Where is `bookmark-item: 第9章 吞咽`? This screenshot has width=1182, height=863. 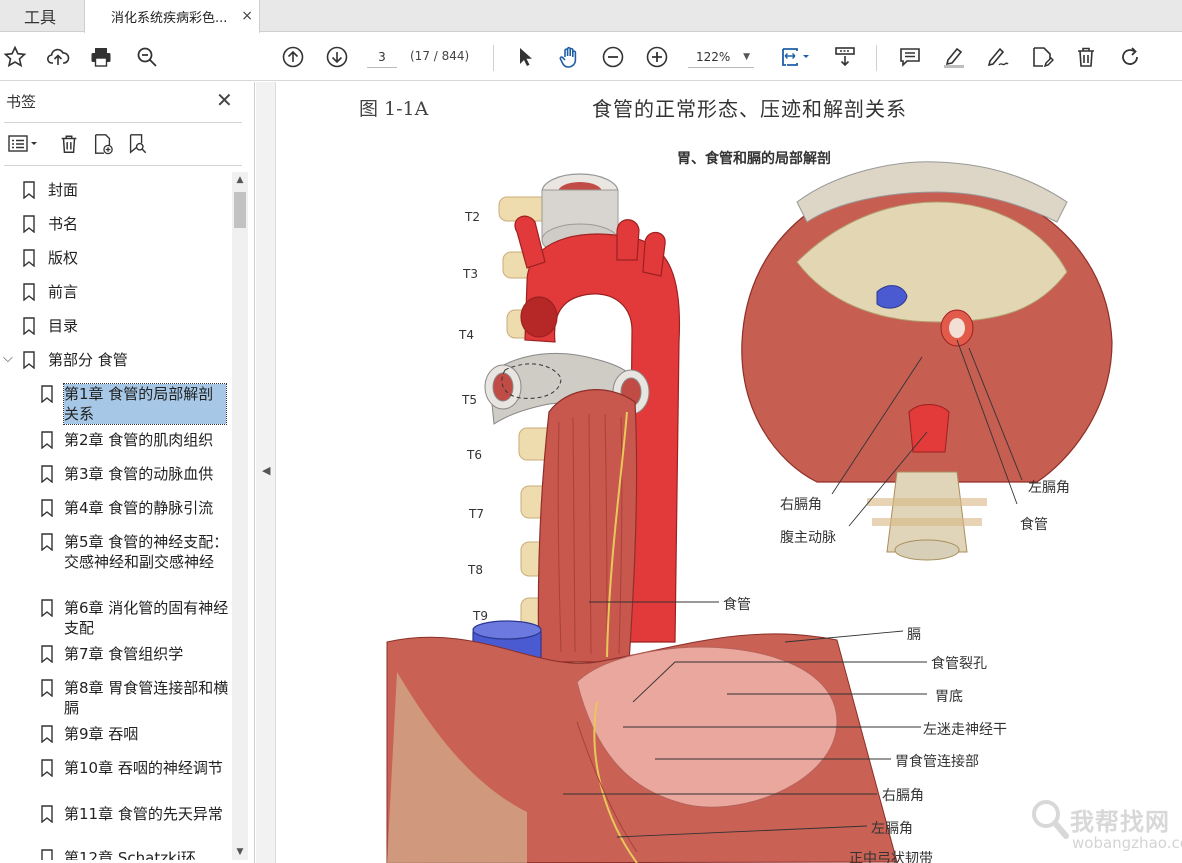 bookmark-item: 第9章 吞咽 is located at coordinates (134, 734).